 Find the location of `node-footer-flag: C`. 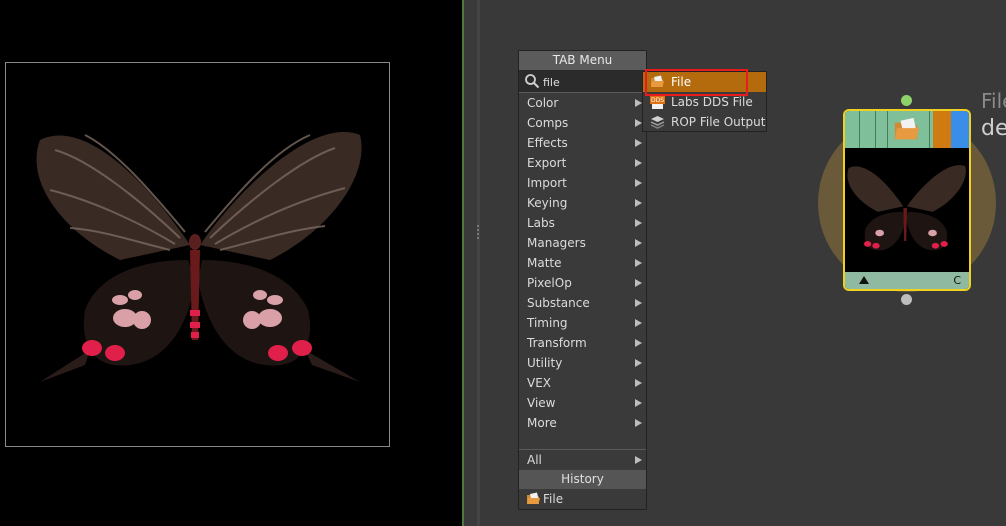

node-footer-flag: C is located at coordinates (957, 280).